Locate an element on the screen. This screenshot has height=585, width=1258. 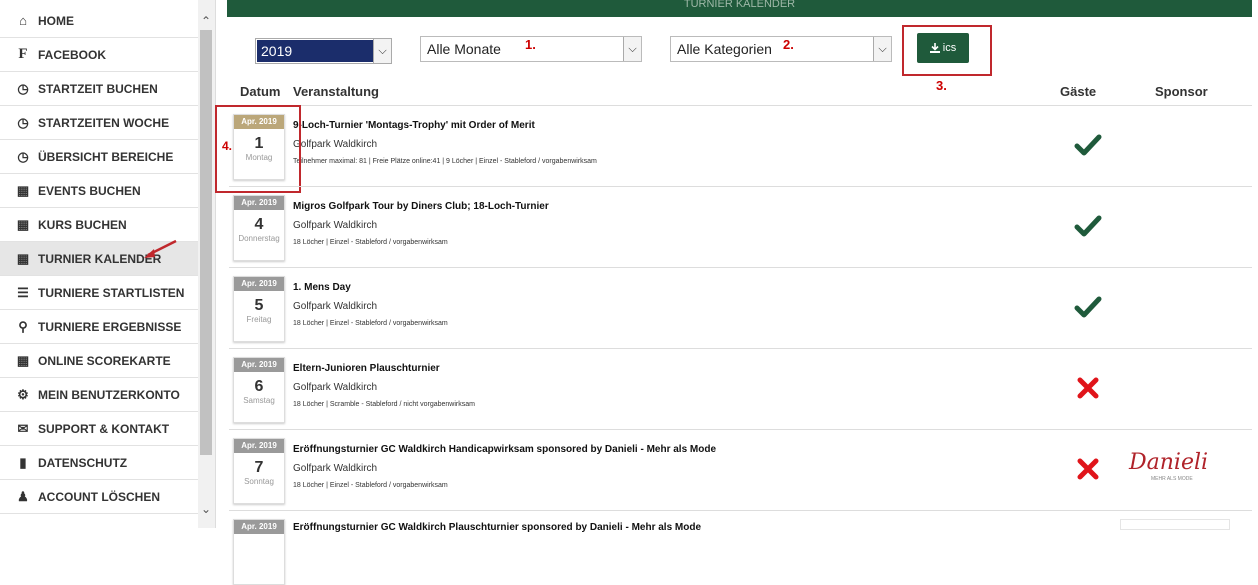
event-date-badge: Apr. 2019 5 Freitag is located at coordinates (259, 309).